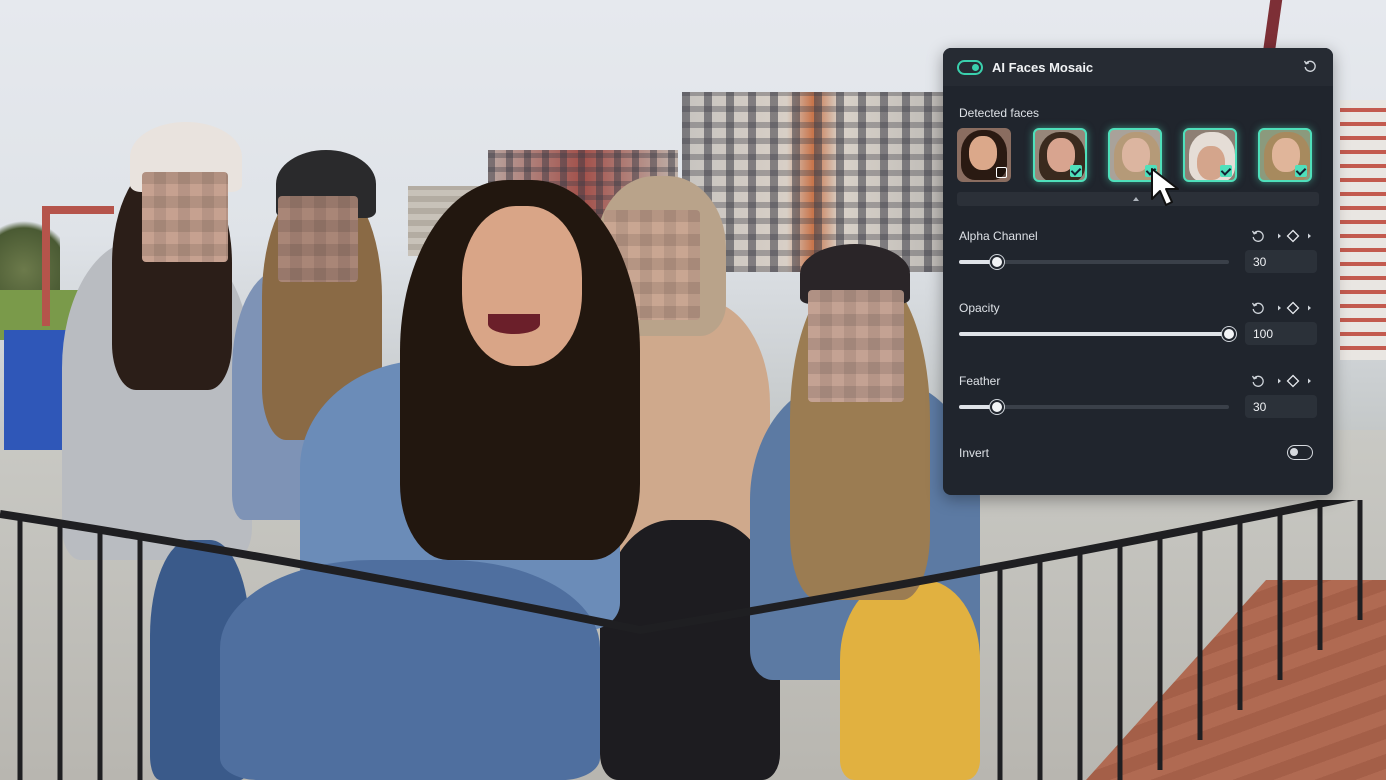 This screenshot has width=1386, height=780. What do you see at coordinates (1138, 155) in the screenshot?
I see `detected-faces-list` at bounding box center [1138, 155].